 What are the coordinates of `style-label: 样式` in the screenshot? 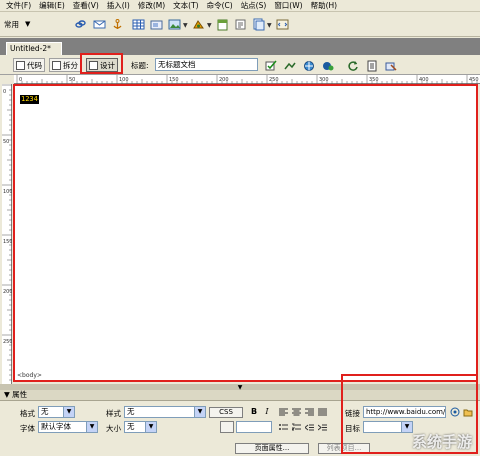 It's located at (113, 413).